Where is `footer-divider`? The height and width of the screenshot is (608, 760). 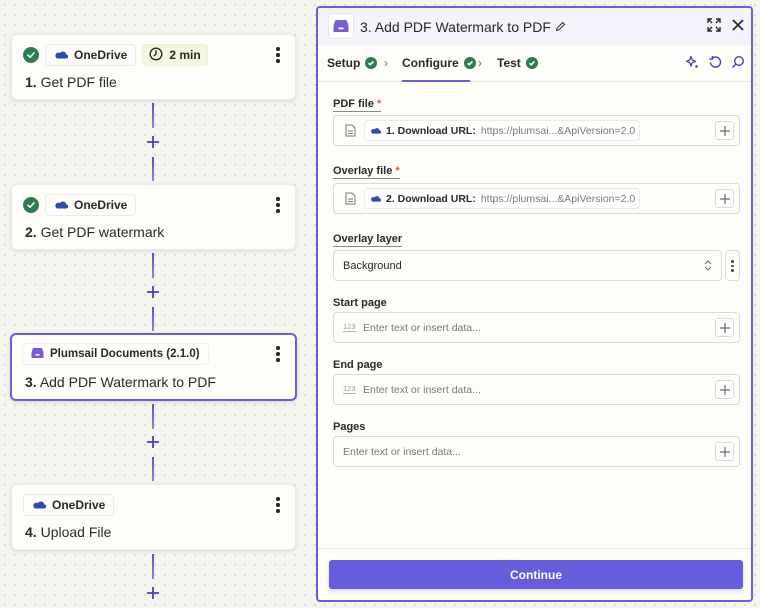
footer-divider is located at coordinates (534, 548).